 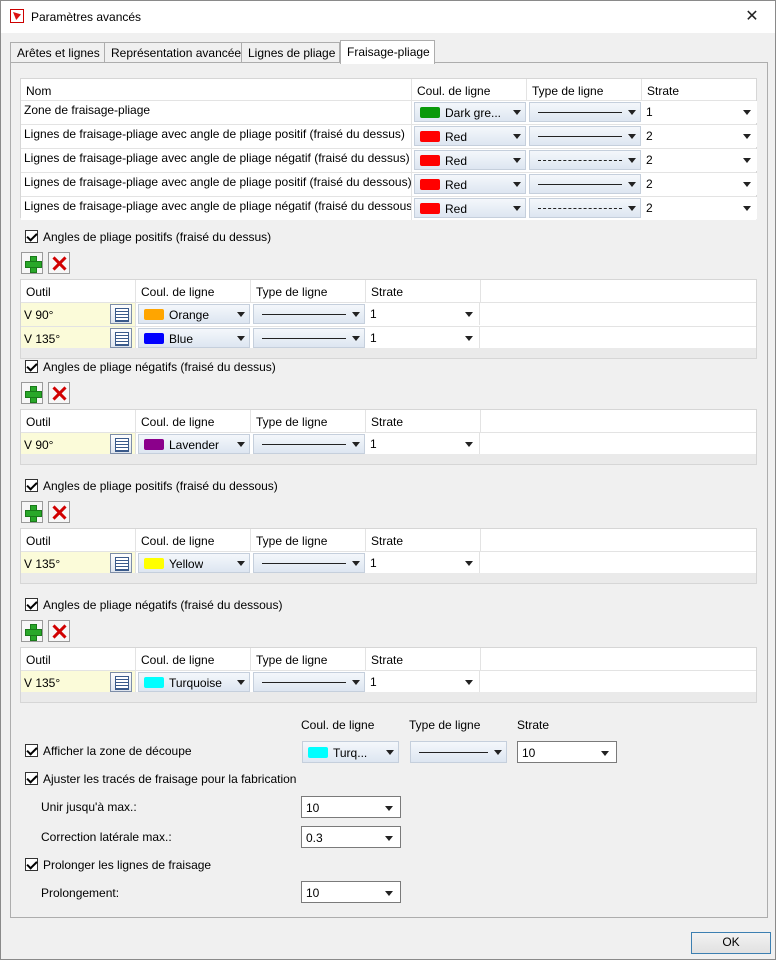 I want to click on line-color-combo: Orange, so click(x=194, y=314).